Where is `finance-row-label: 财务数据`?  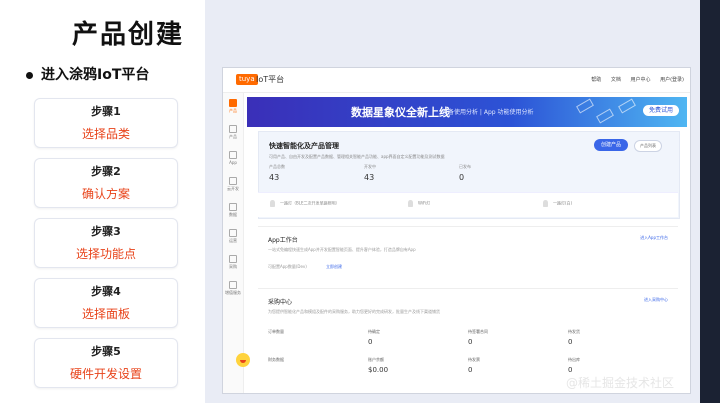 finance-row-label: 财务数据 is located at coordinates (276, 359).